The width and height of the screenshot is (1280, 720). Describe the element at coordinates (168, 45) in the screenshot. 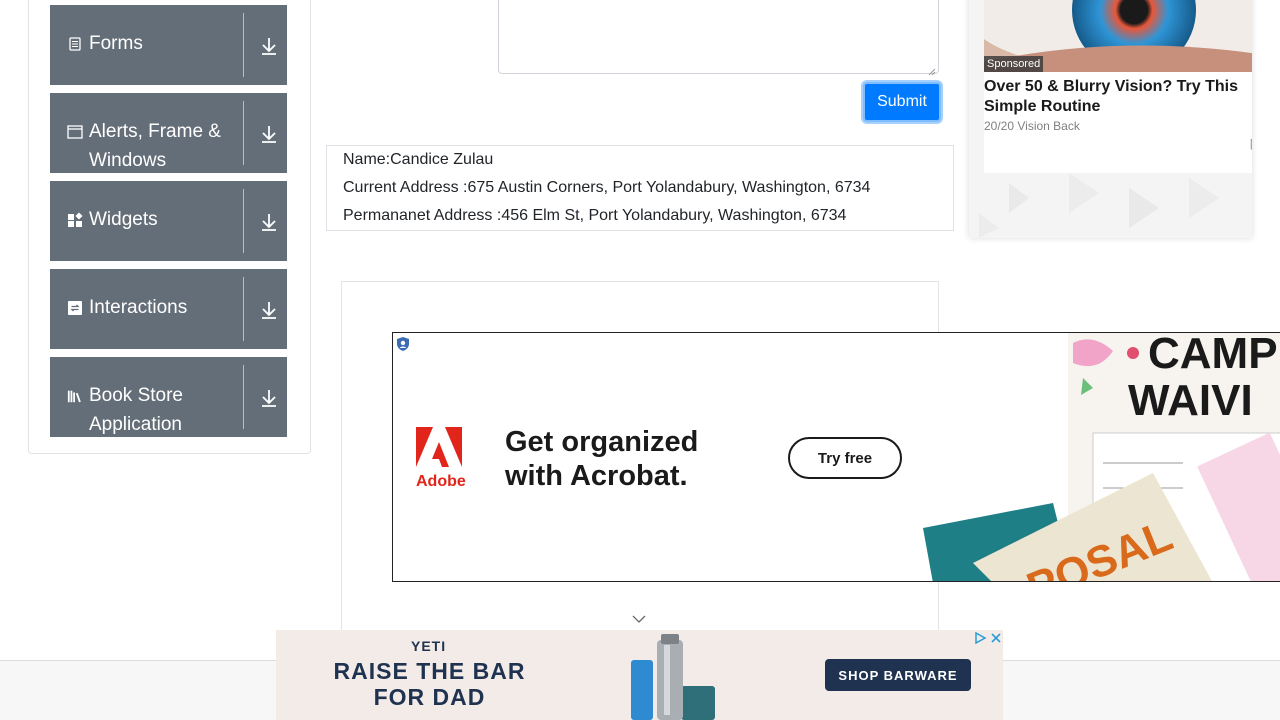

I see `sidebar-group-forms: Forms` at that location.